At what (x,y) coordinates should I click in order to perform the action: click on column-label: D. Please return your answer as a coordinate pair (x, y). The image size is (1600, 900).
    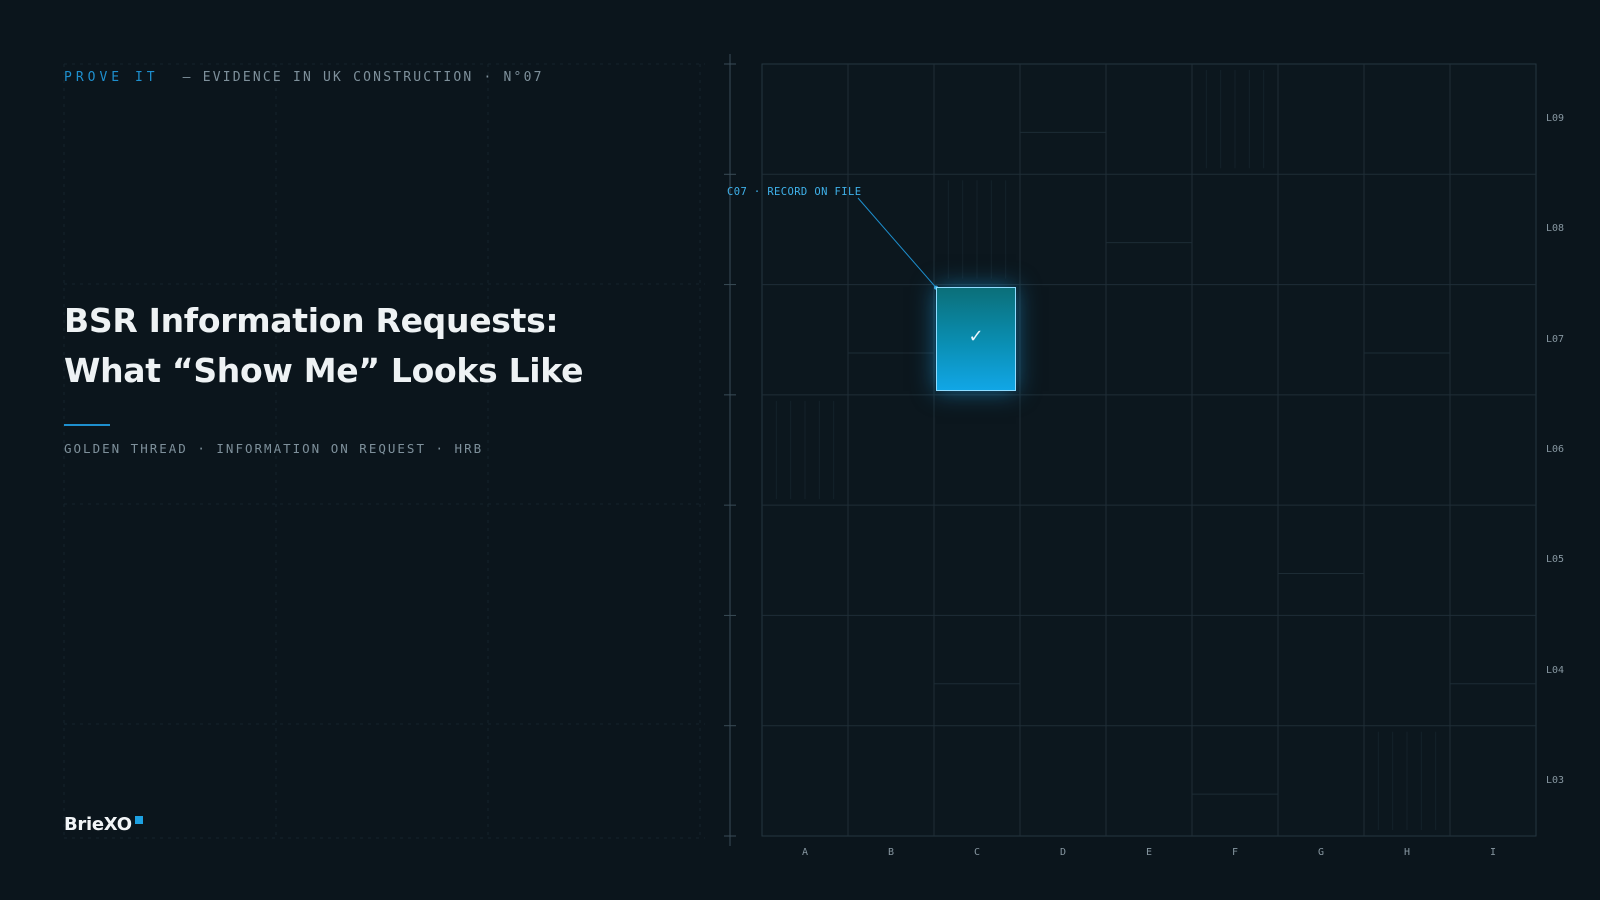
    Looking at the image, I should click on (1063, 852).